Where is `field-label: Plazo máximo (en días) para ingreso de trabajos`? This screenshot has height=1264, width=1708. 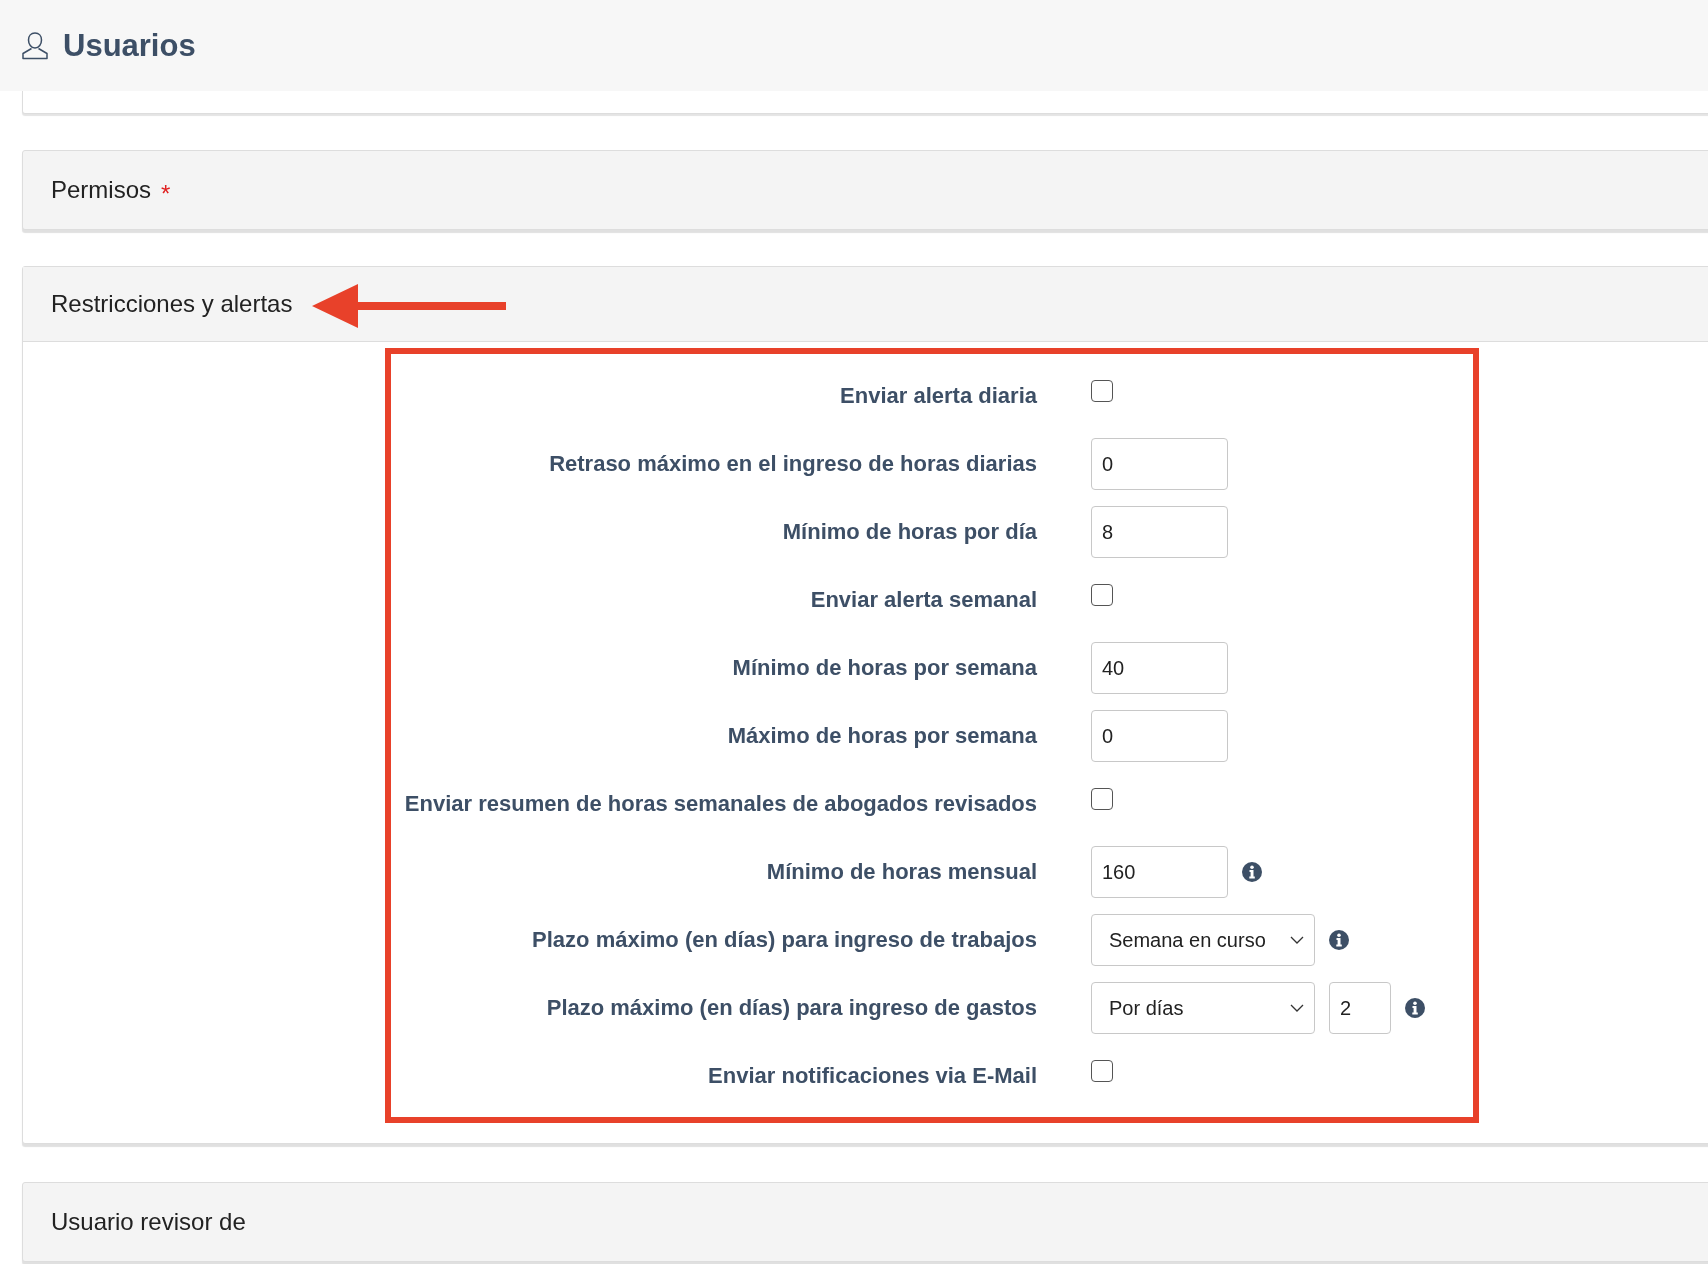
field-label: Plazo máximo (en días) para ingreso de trabajos is located at coordinates (784, 940).